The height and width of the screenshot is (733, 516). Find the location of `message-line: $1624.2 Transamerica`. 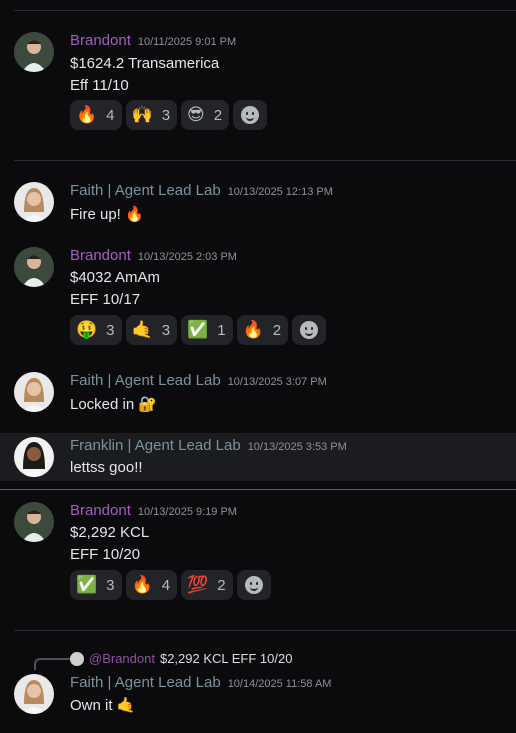

message-line: $1624.2 Transamerica is located at coordinates (145, 63).